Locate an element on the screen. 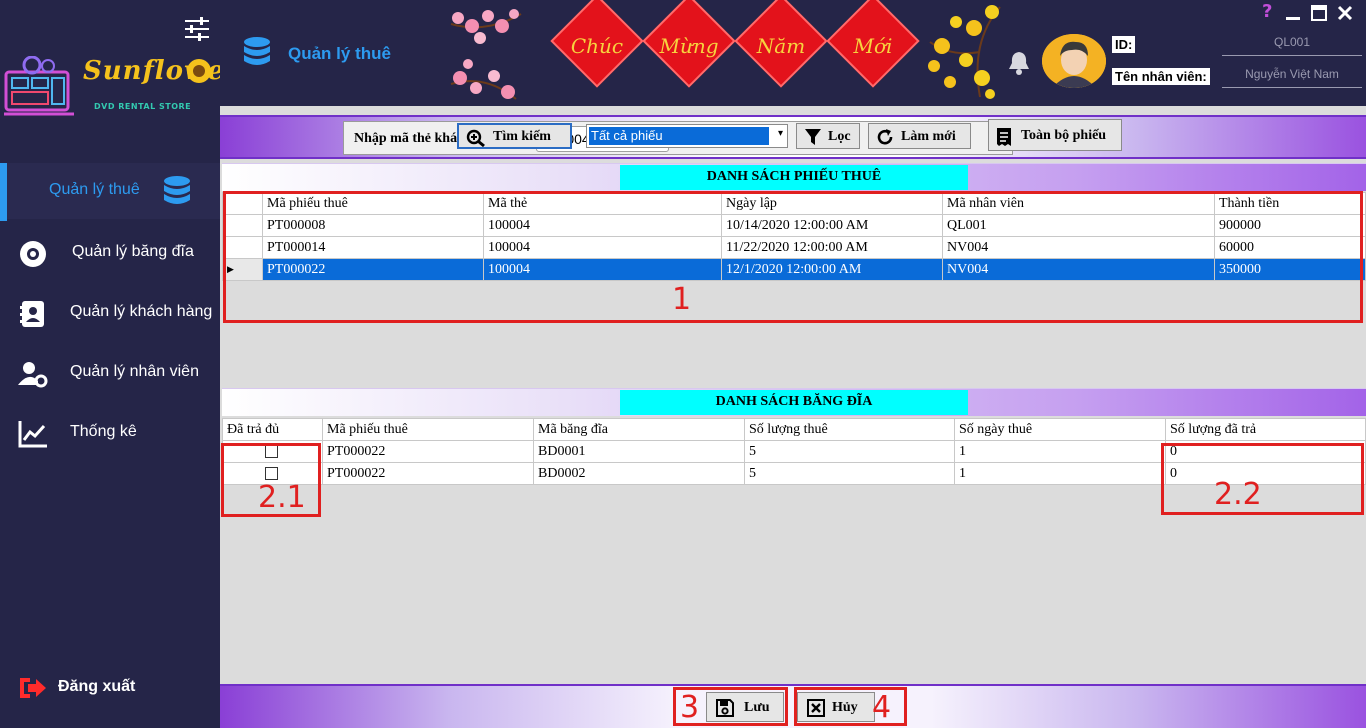 The image size is (1366, 728). column-header: Thành tiền is located at coordinates (1290, 203).